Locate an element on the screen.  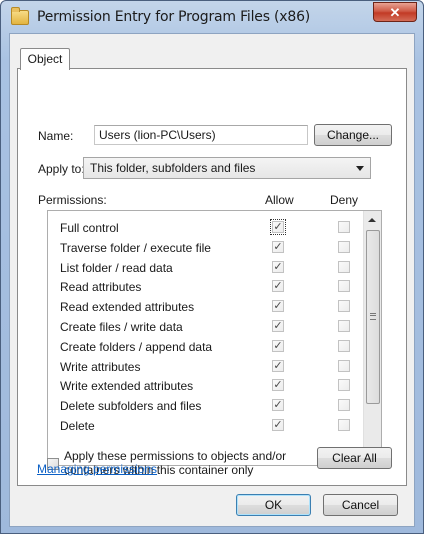
permission-label: Traverse folder / execute file is located at coordinates (135, 247).